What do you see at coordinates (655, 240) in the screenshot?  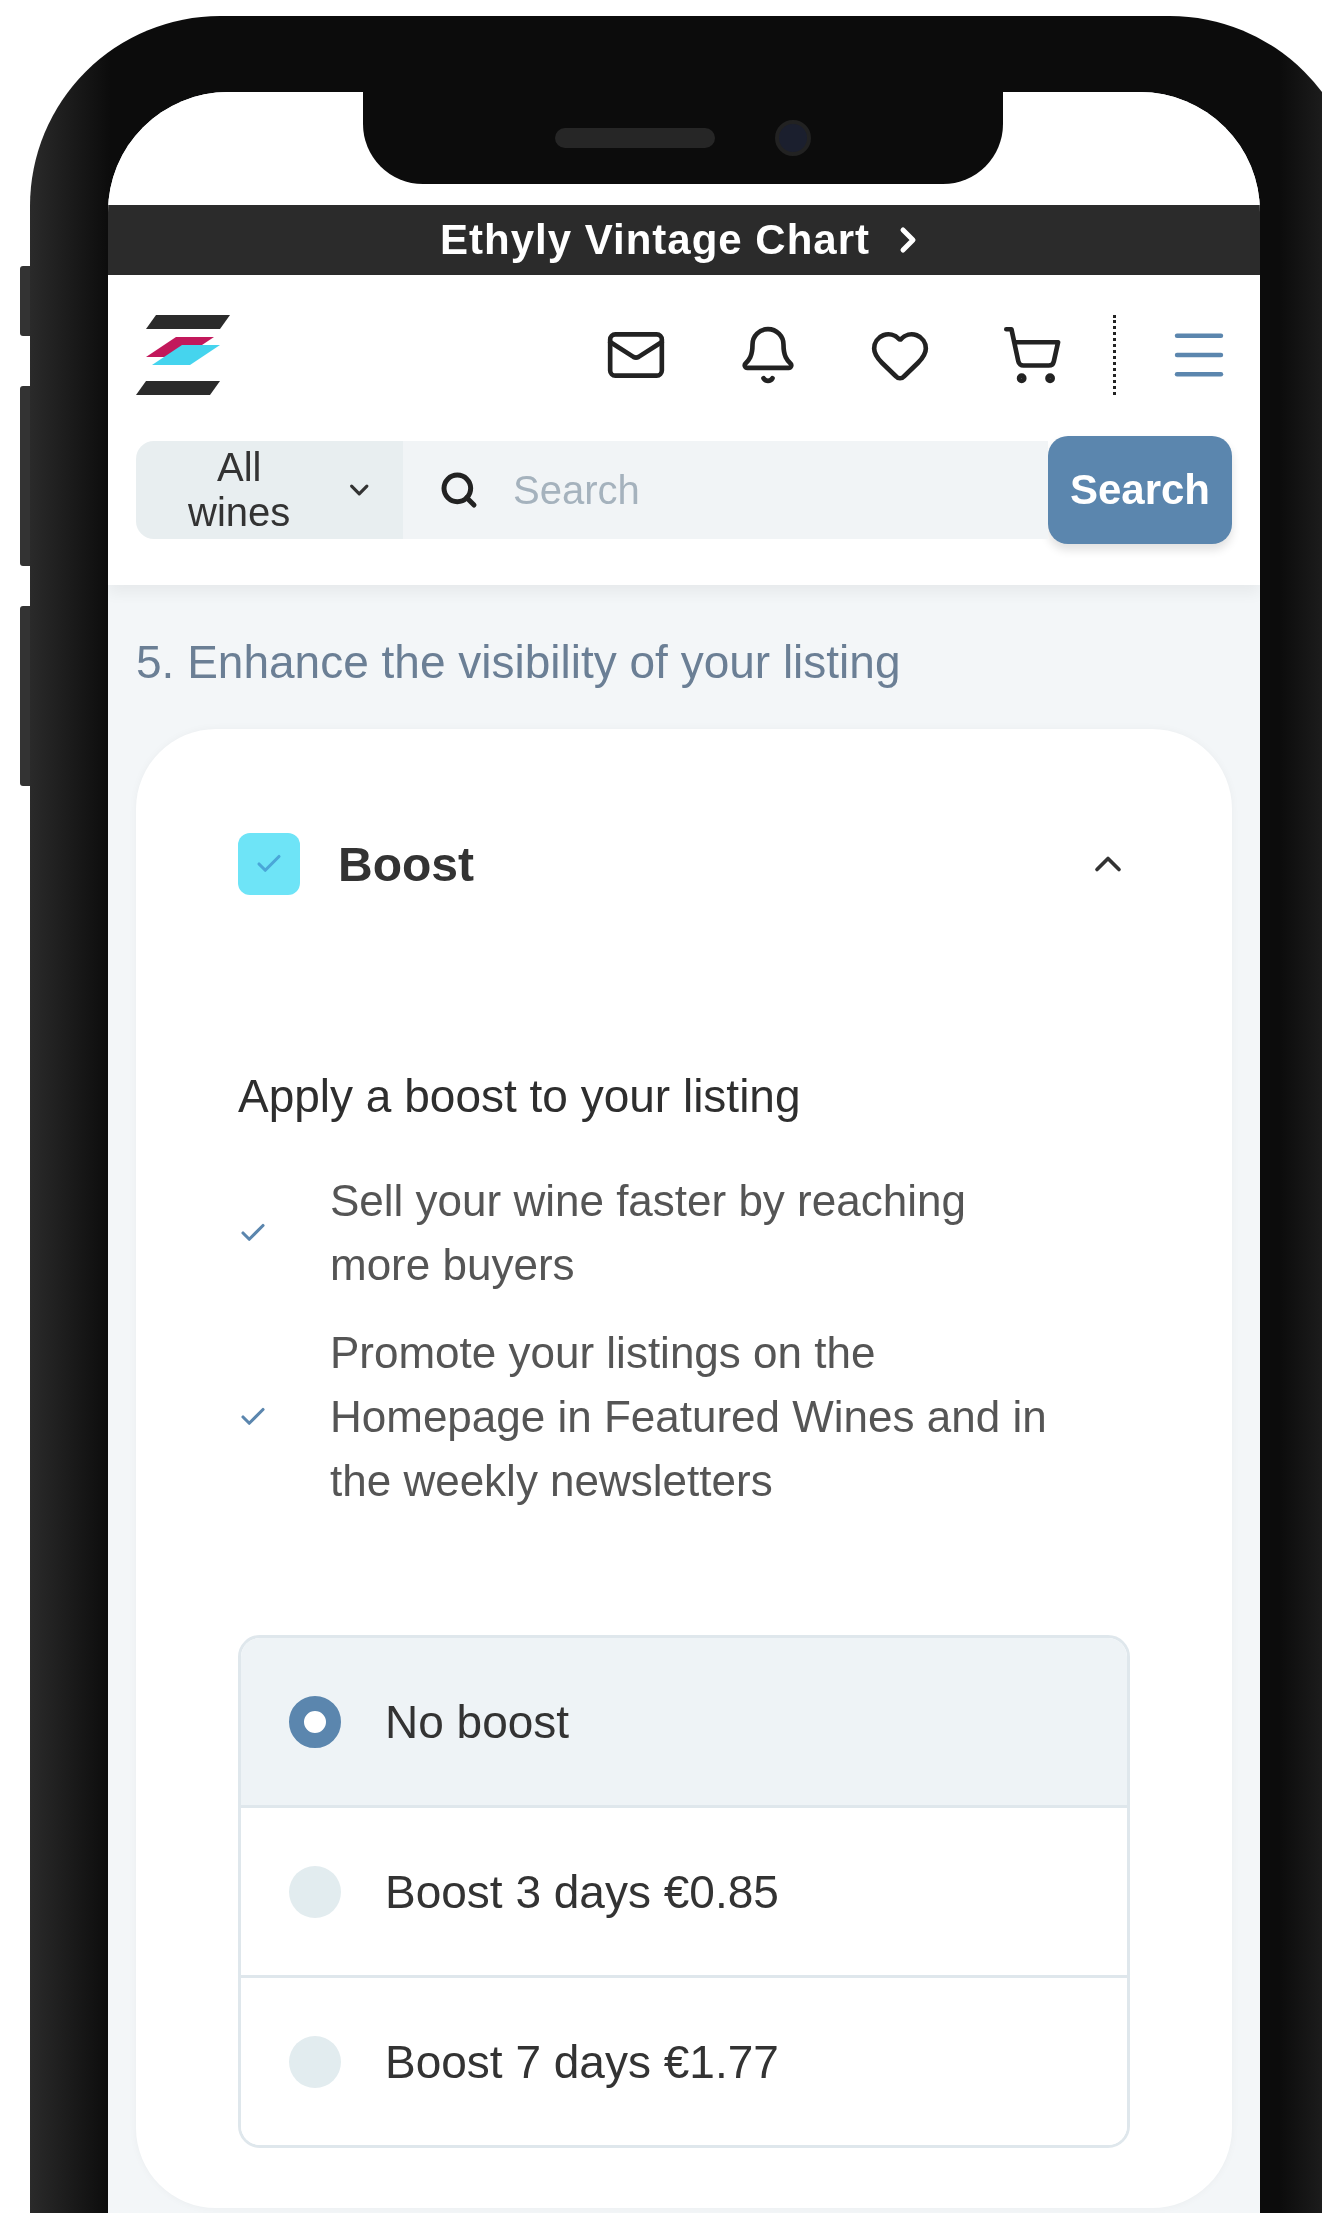 I see `banner-title: Ethyly Vintage Chart` at bounding box center [655, 240].